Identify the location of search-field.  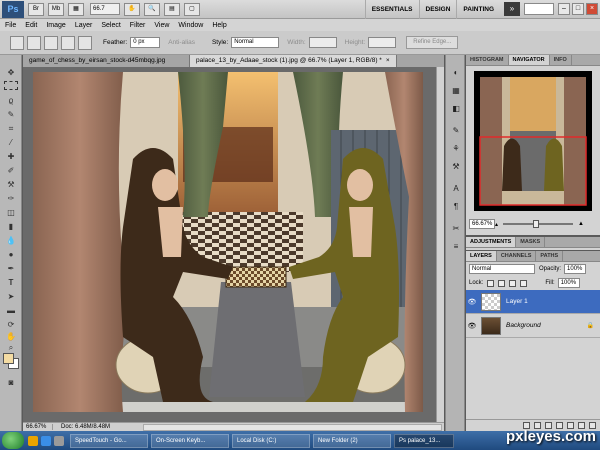
(539, 9).